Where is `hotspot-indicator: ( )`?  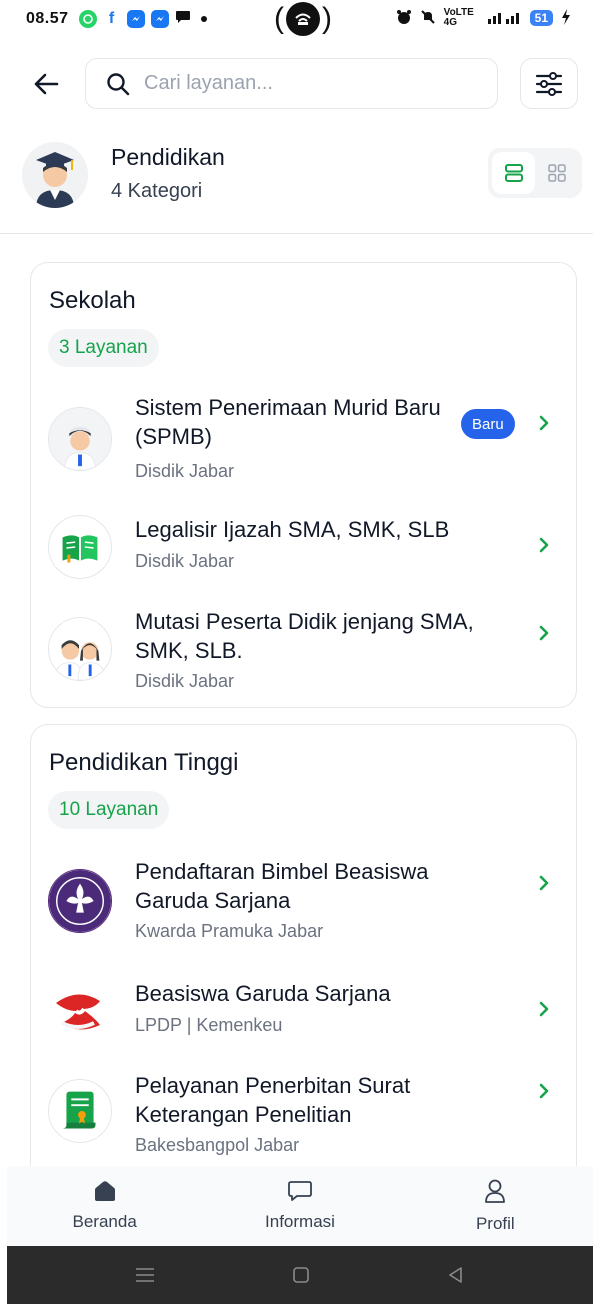
hotspot-indicator: ( ) is located at coordinates (303, 19).